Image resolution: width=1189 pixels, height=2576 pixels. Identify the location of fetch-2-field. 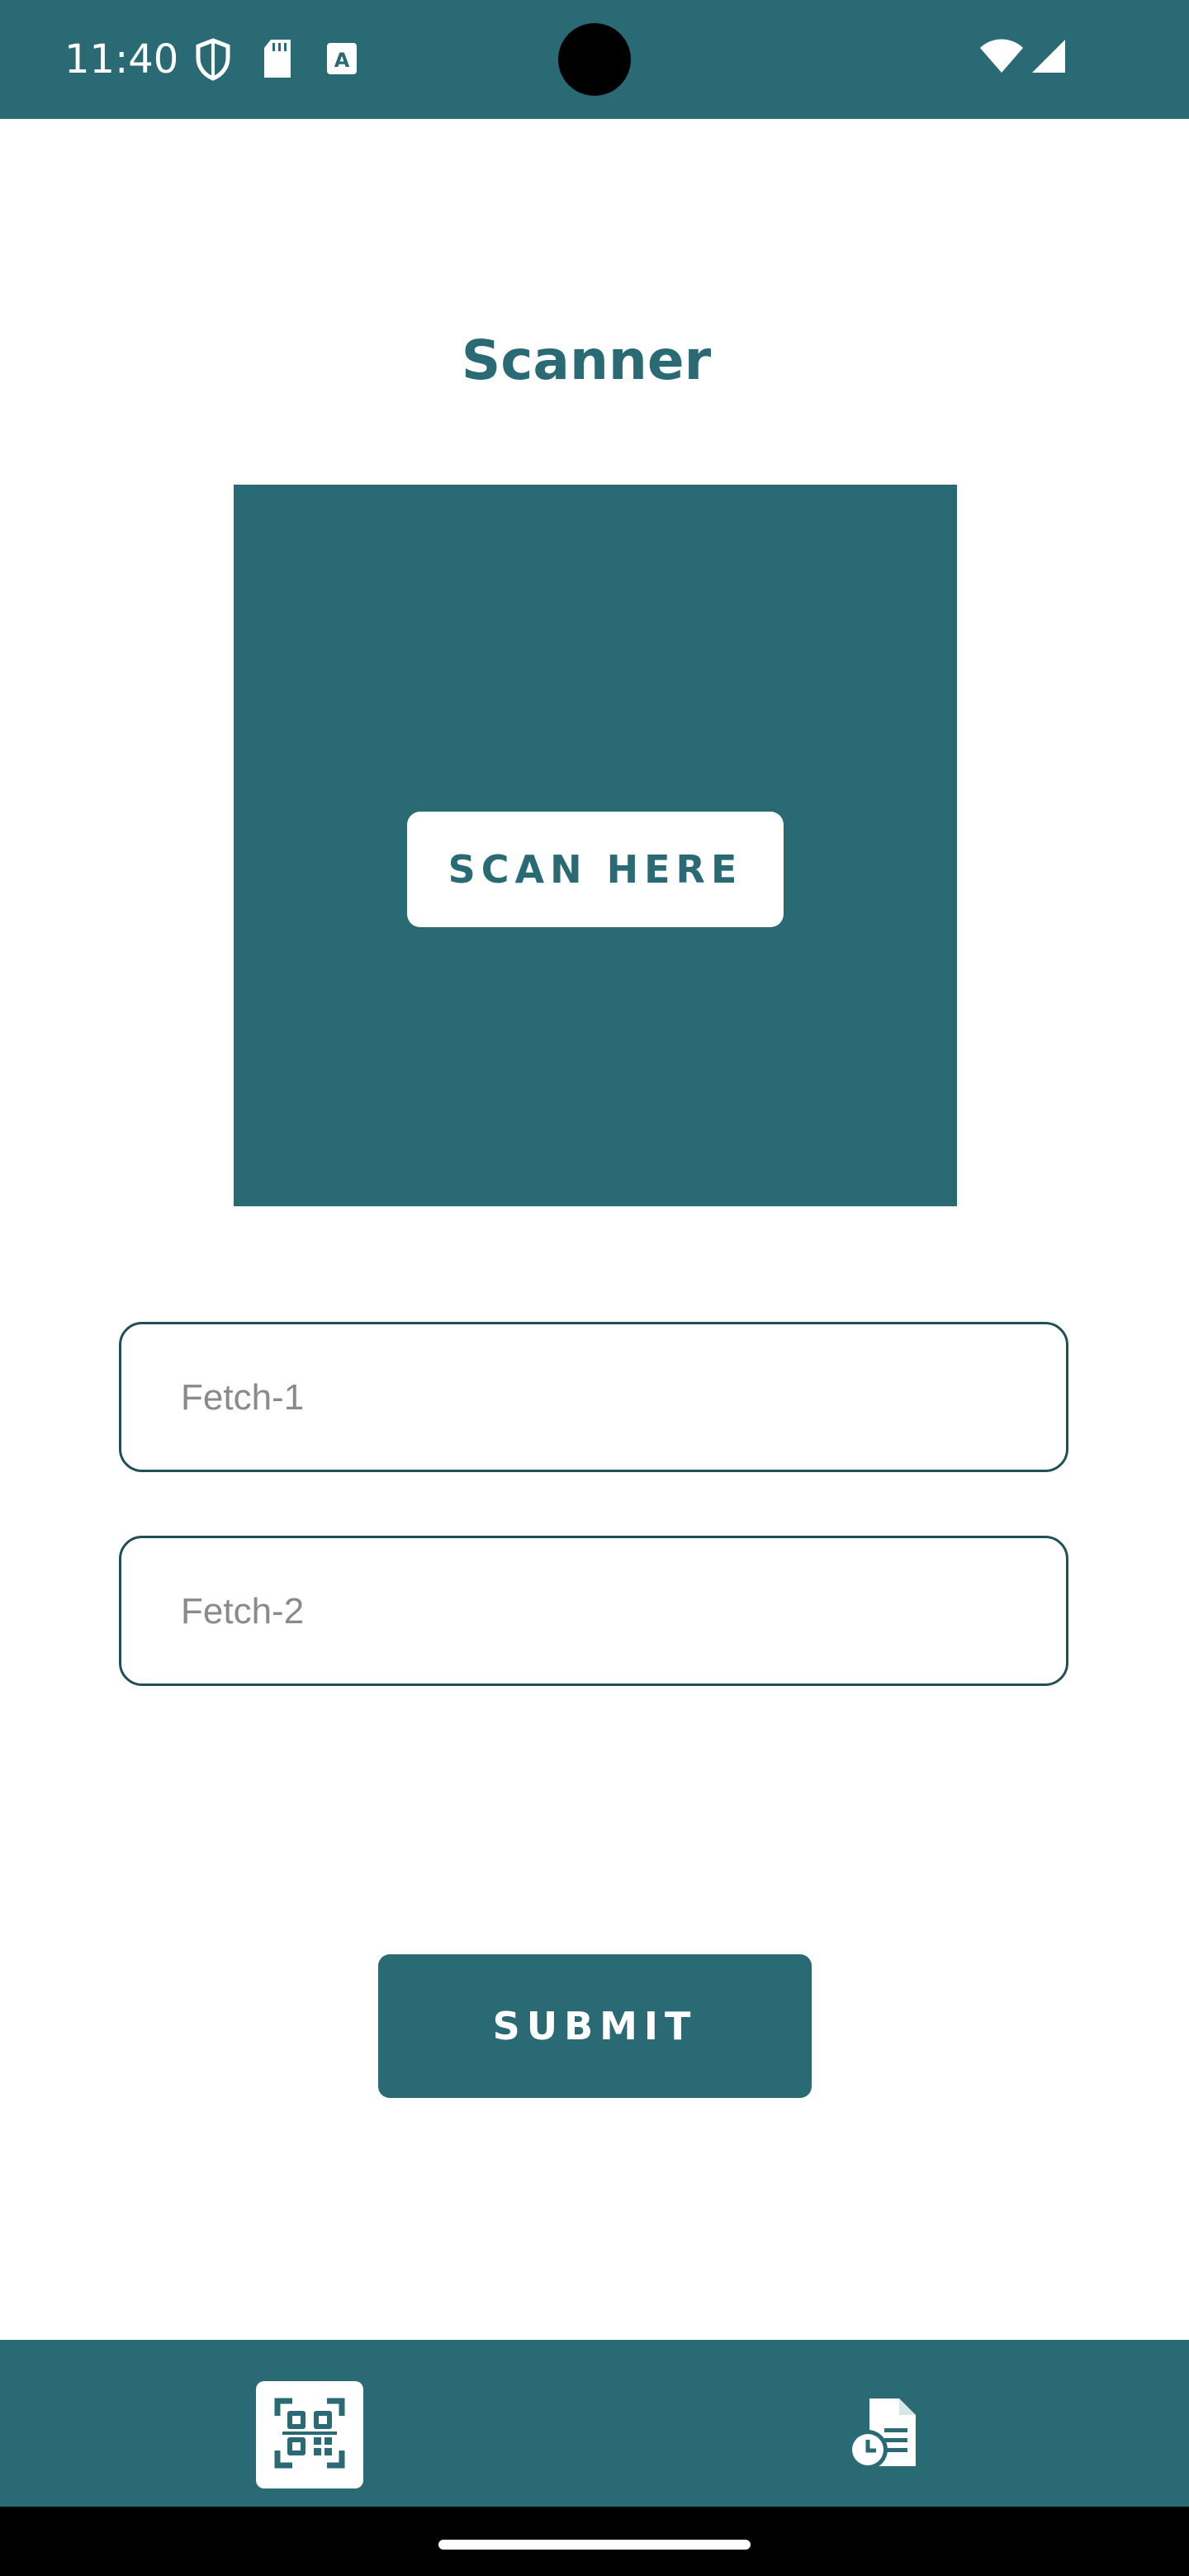
(593, 1611).